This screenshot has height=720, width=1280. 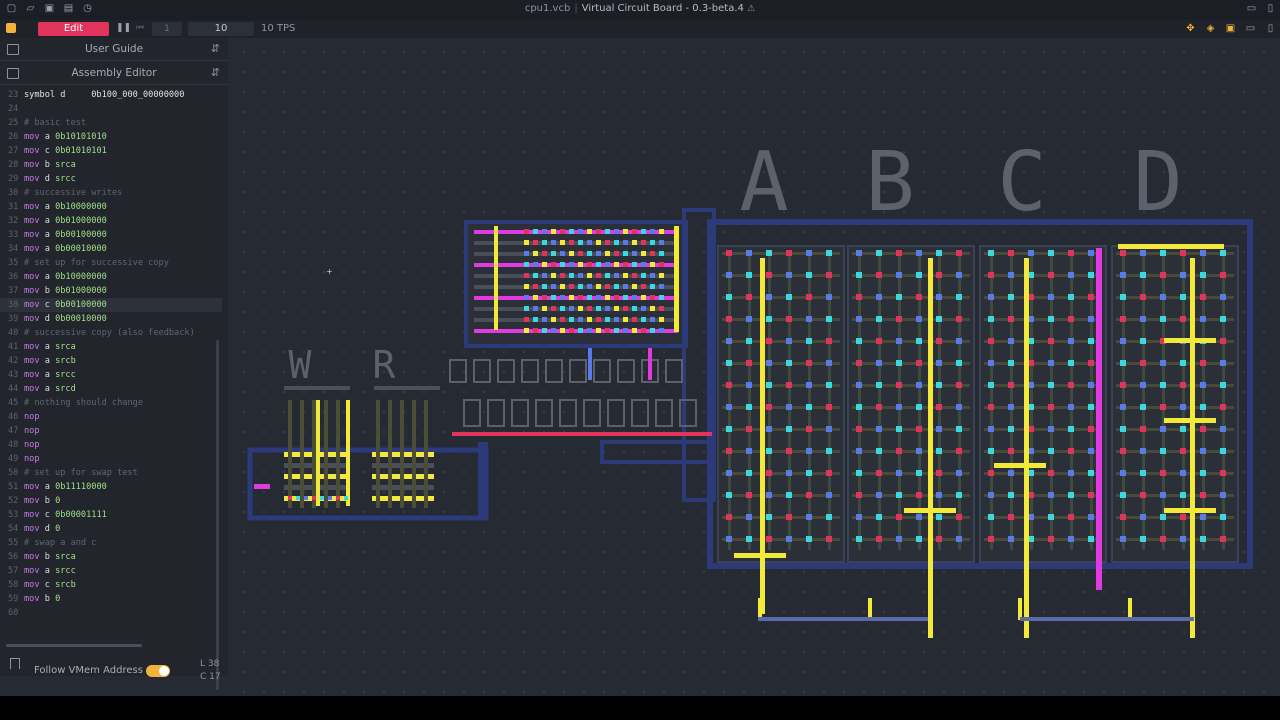 What do you see at coordinates (140, 28) in the screenshot?
I see `step-button: ⏮` at bounding box center [140, 28].